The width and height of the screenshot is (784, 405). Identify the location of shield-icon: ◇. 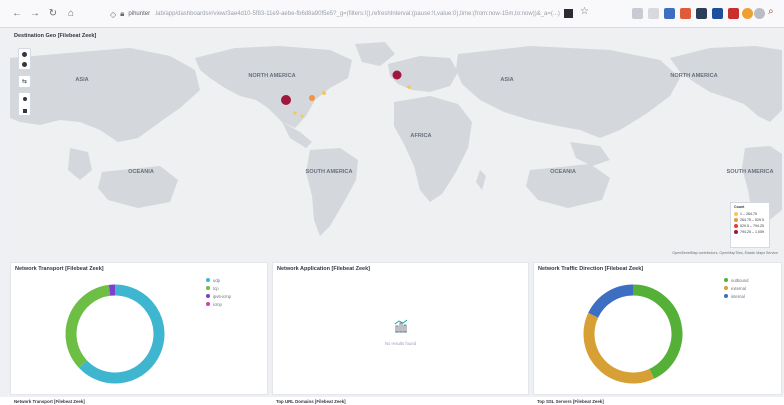
(113, 14).